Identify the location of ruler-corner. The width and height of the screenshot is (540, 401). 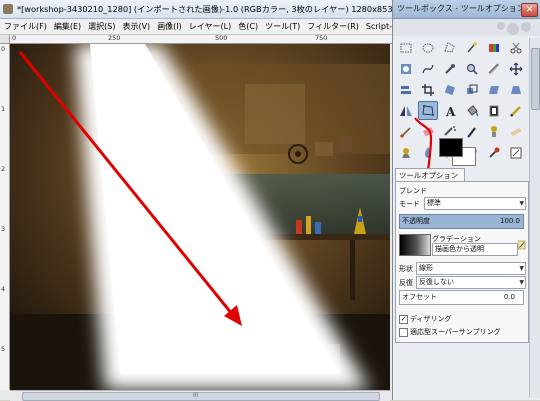
(5, 39).